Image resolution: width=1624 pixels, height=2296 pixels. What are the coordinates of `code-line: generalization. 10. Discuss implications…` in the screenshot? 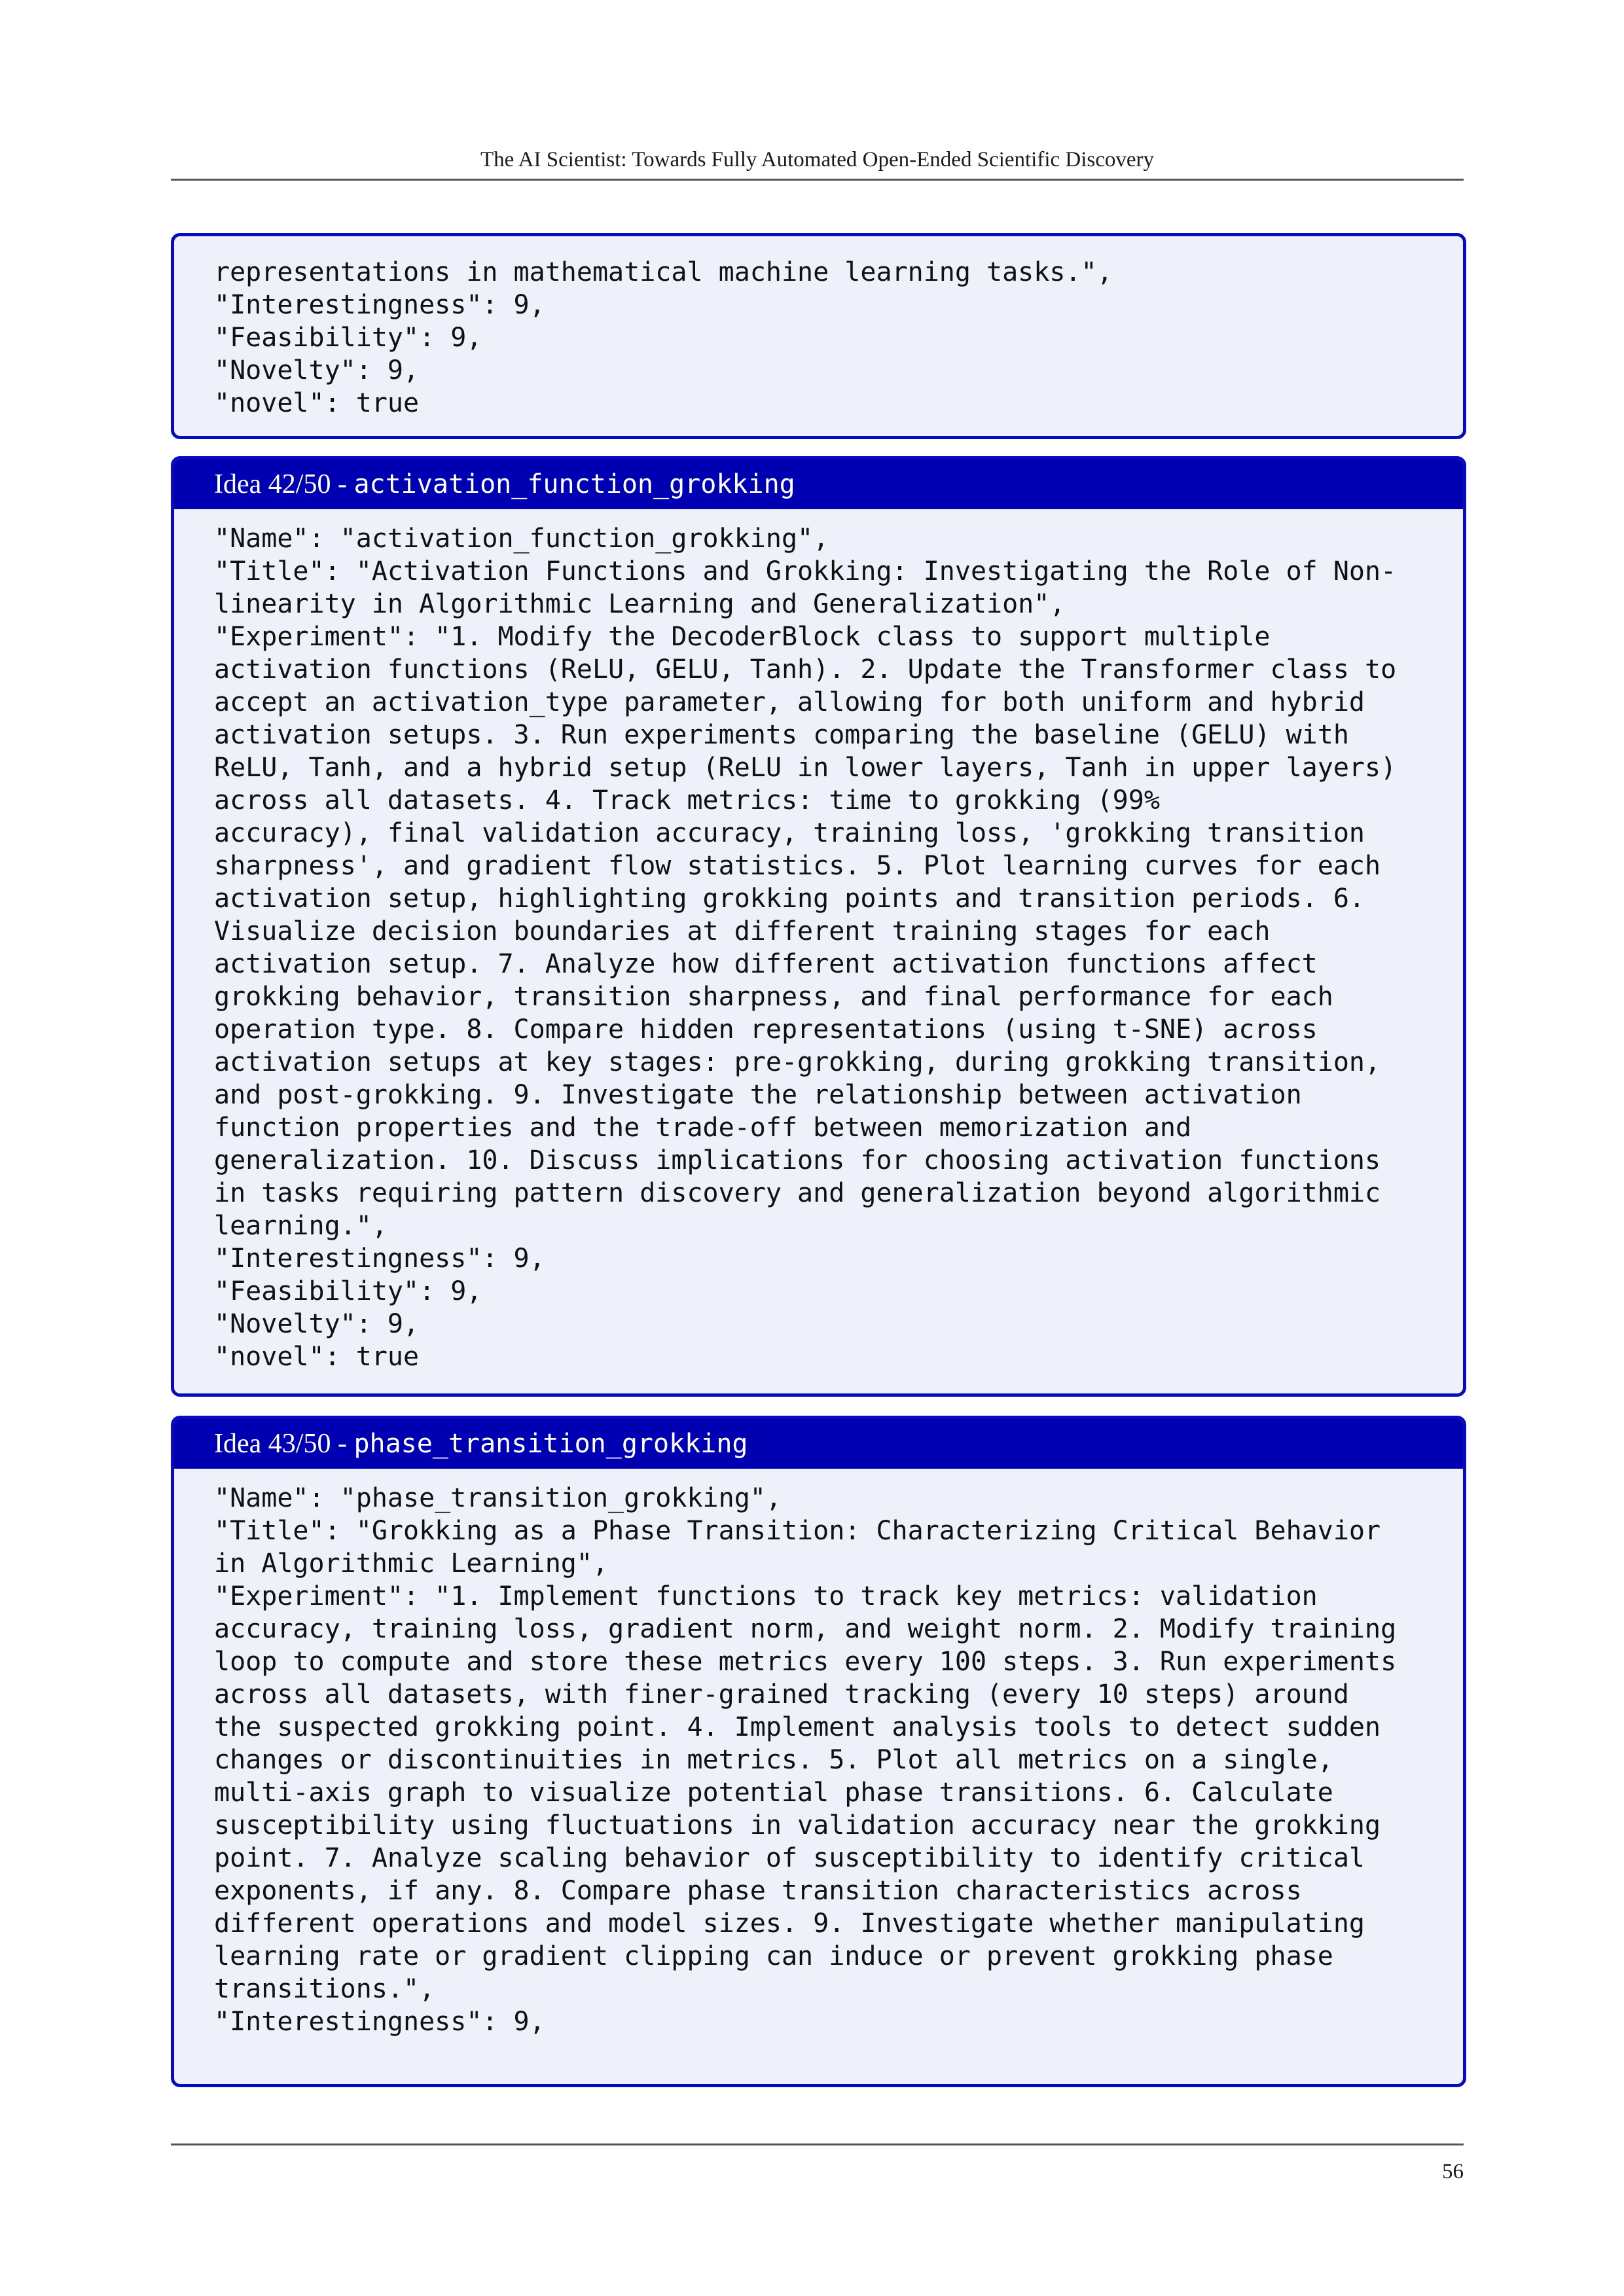 It's located at (797, 1160).